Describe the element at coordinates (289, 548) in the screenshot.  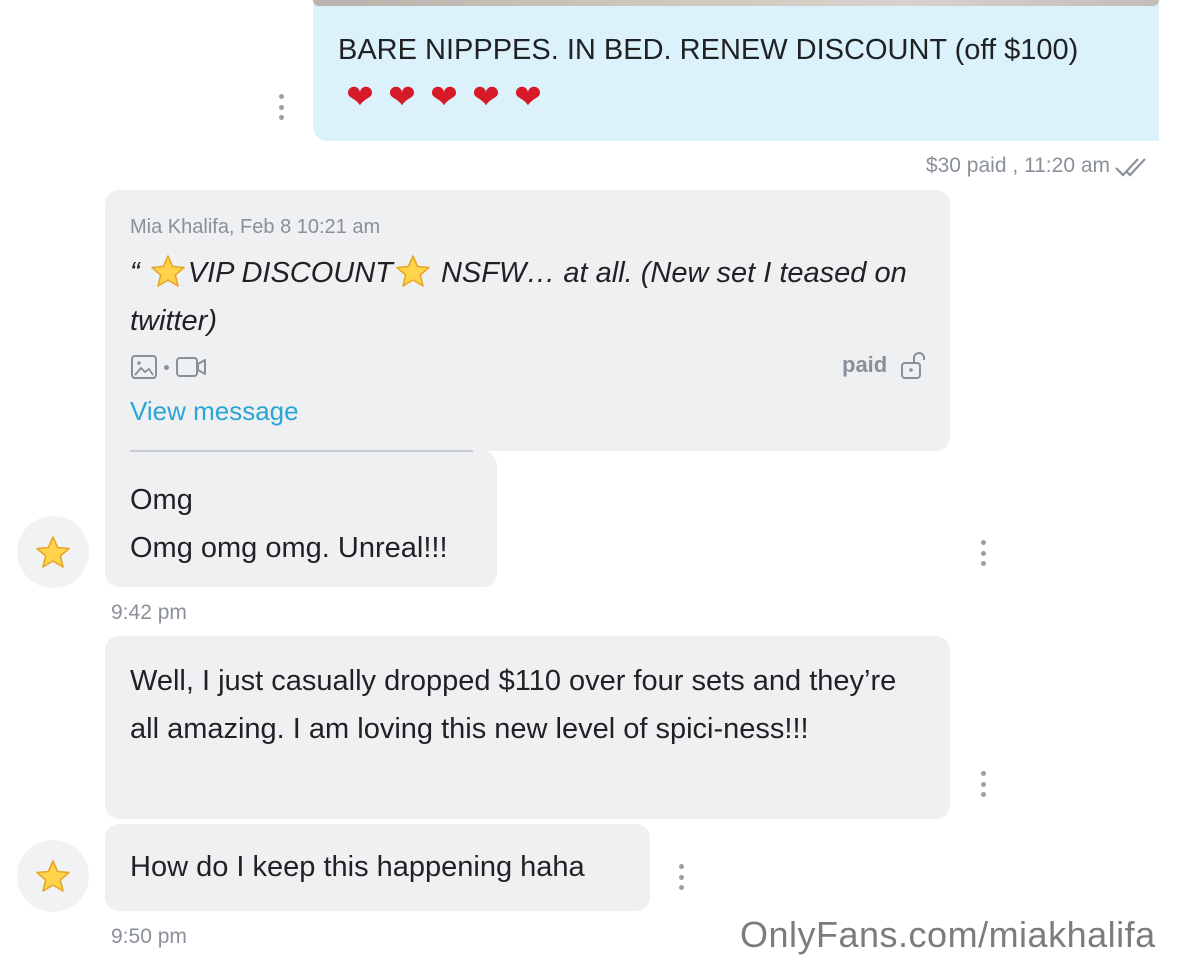
I see `reply-line-2: Omg omg omg. Unreal!!!` at that location.